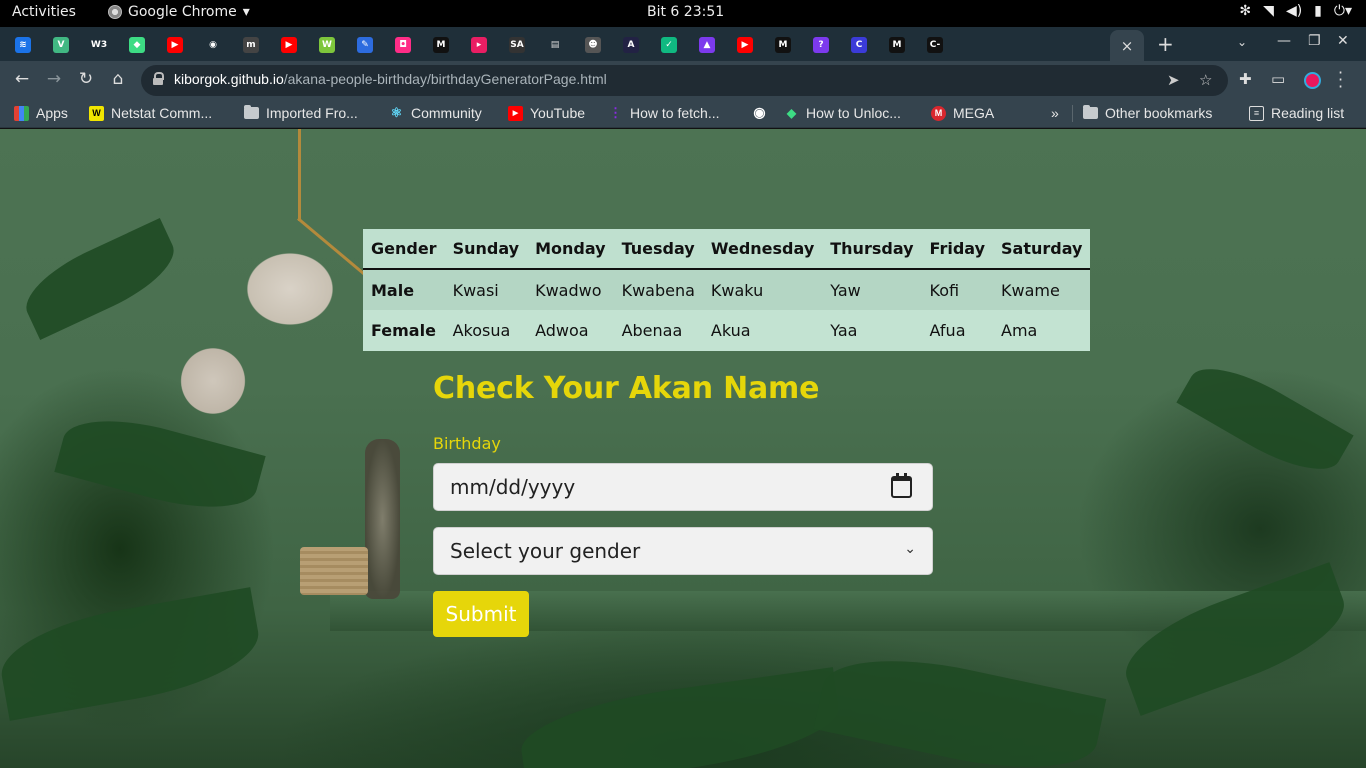  Describe the element at coordinates (515, 113) in the screenshot. I see `youtube-favicon-icon: ▶` at that location.